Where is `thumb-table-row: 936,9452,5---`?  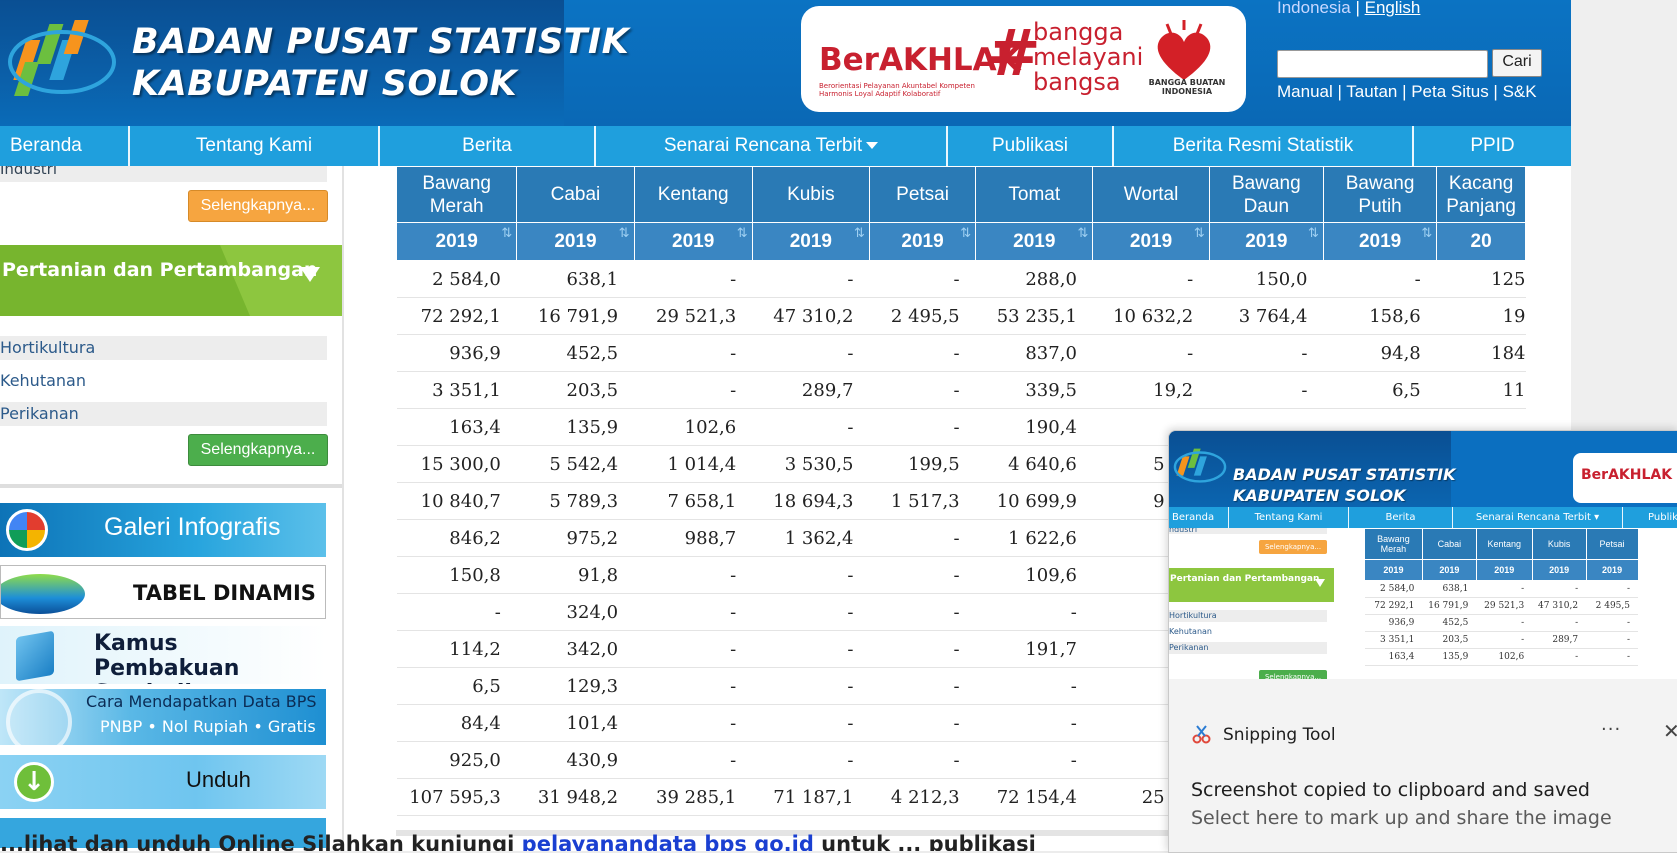
thumb-table-row: 936,9452,5--- is located at coordinates (1521, 623).